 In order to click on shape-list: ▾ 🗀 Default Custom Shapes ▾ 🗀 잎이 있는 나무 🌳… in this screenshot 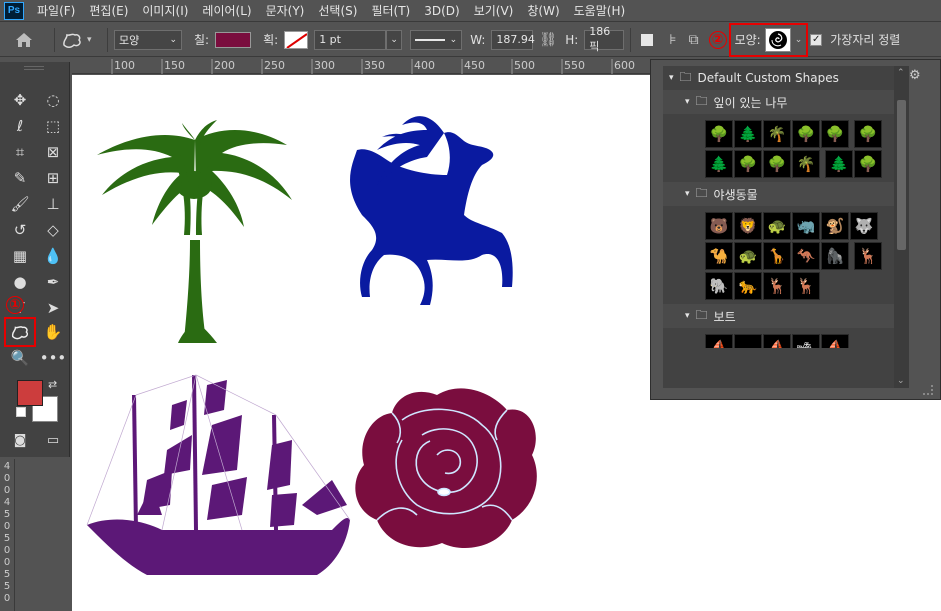, I will do `click(778, 227)`.